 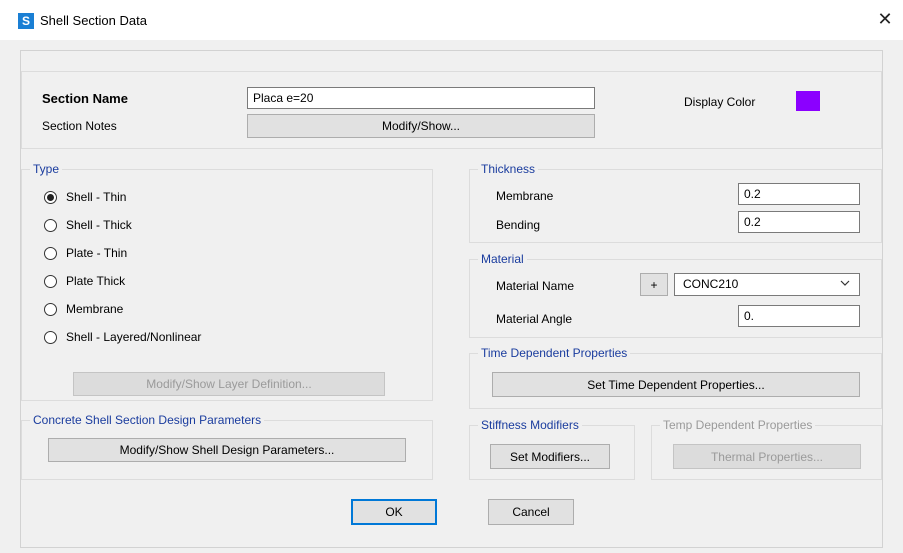 I want to click on bending-label: Bending, so click(x=518, y=225).